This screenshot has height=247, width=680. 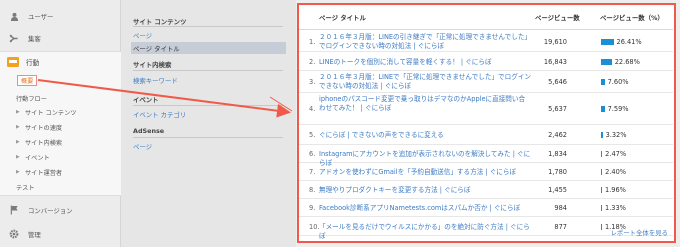 What do you see at coordinates (312, 208) in the screenshot?
I see `row-number: 9.` at bounding box center [312, 208].